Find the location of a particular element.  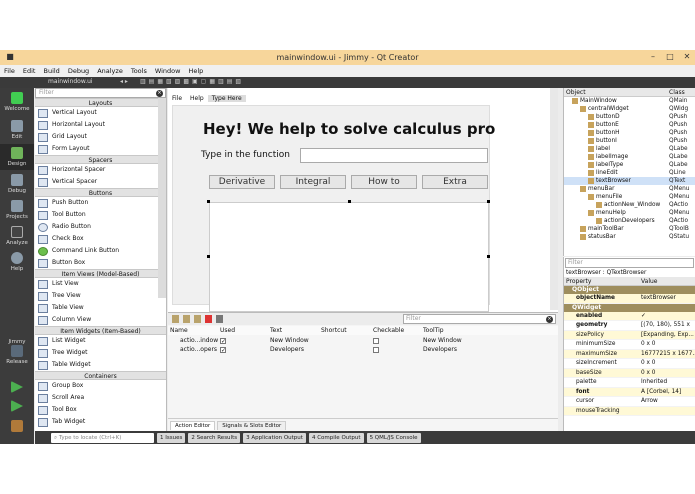

menu-debug: Debug is located at coordinates (78, 71).